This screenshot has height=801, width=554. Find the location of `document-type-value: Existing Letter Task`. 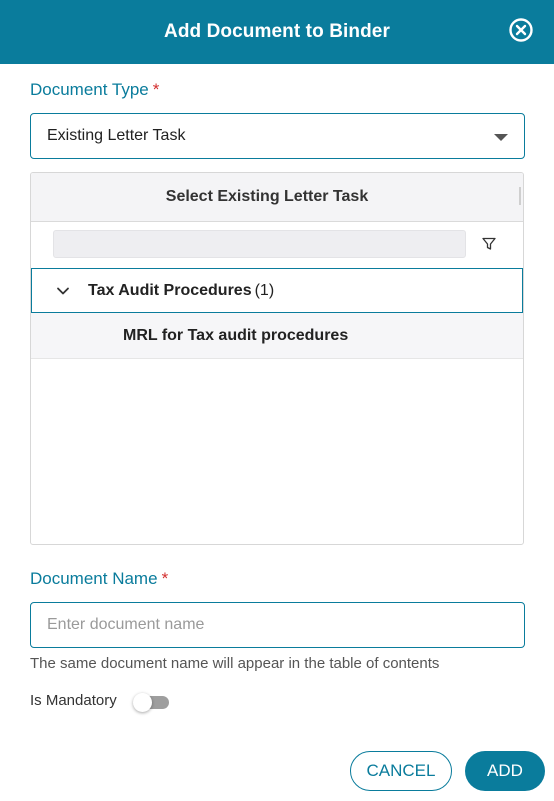

document-type-value: Existing Letter Task is located at coordinates (116, 135).